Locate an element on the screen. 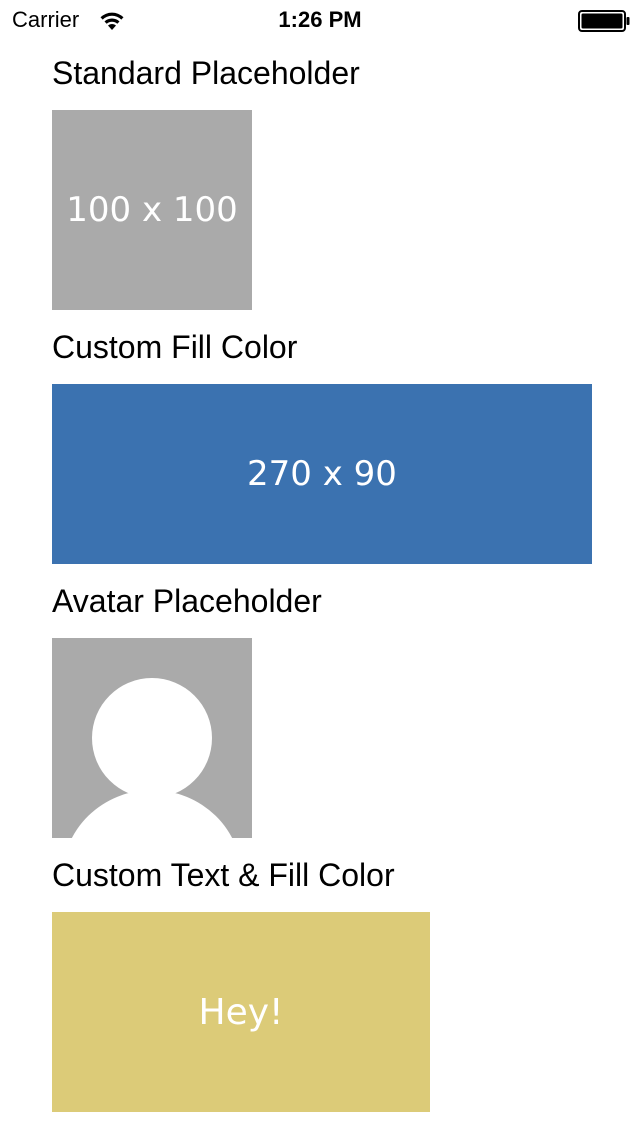  avatar-placeholder-label: Avatar Placeholder is located at coordinates (187, 601).